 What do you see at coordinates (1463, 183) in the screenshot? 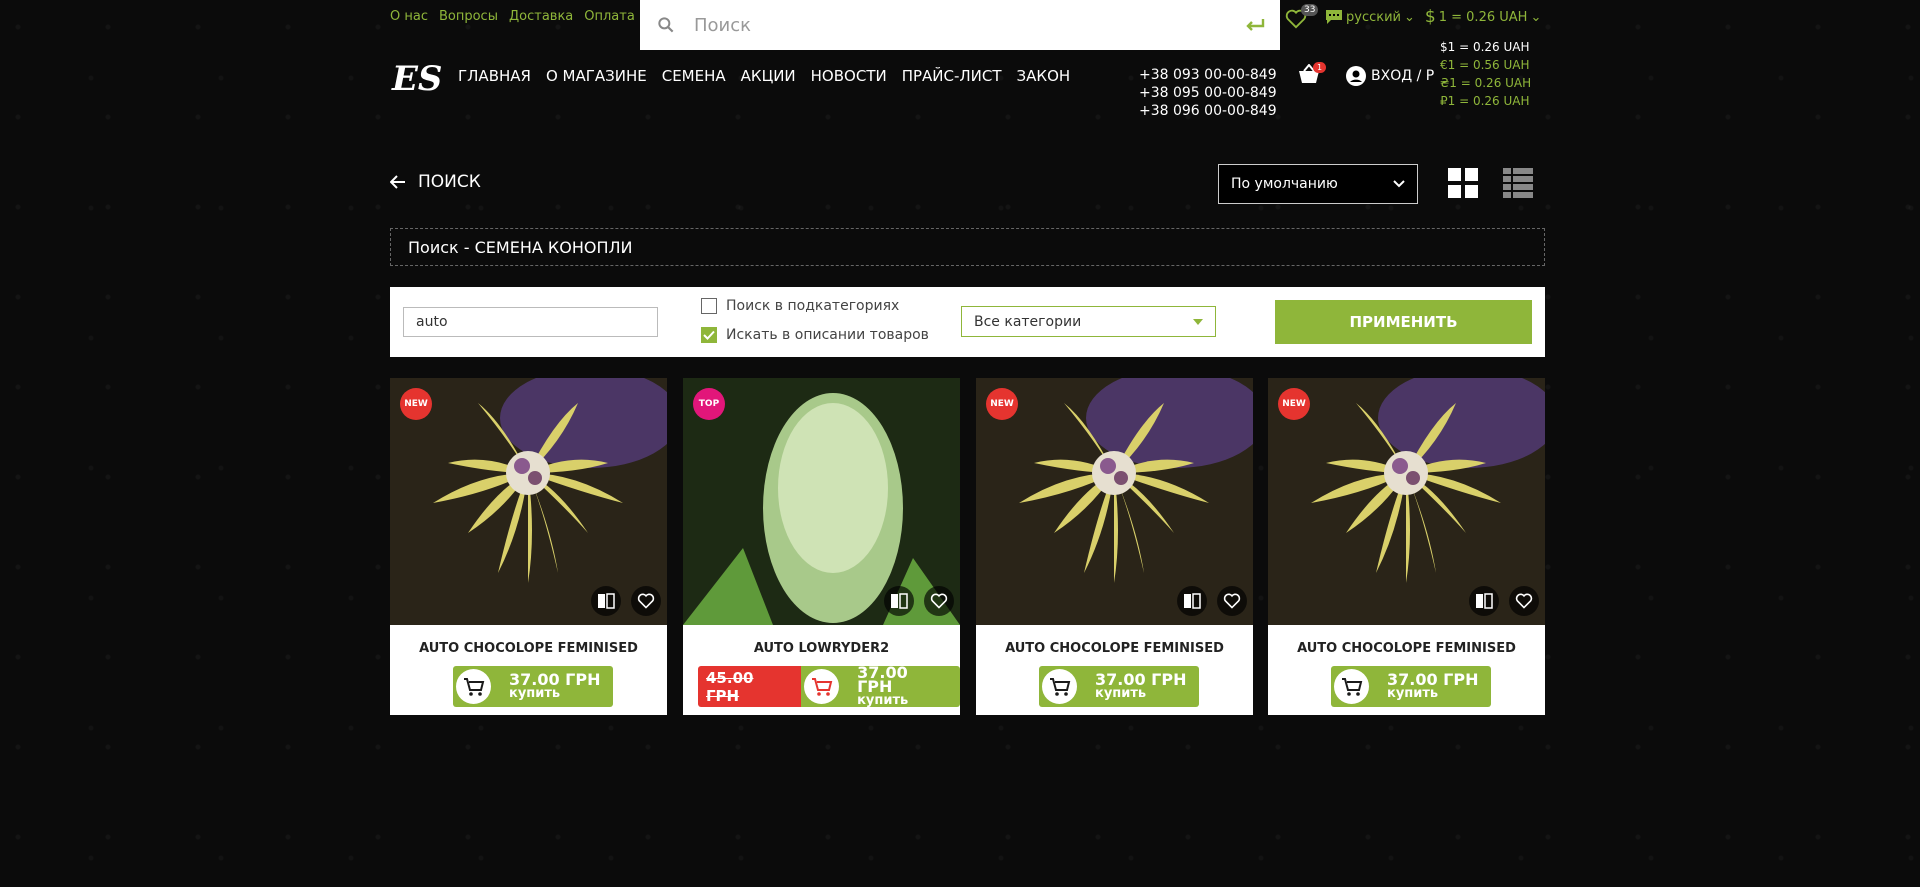
I see `grid-view-icon` at bounding box center [1463, 183].